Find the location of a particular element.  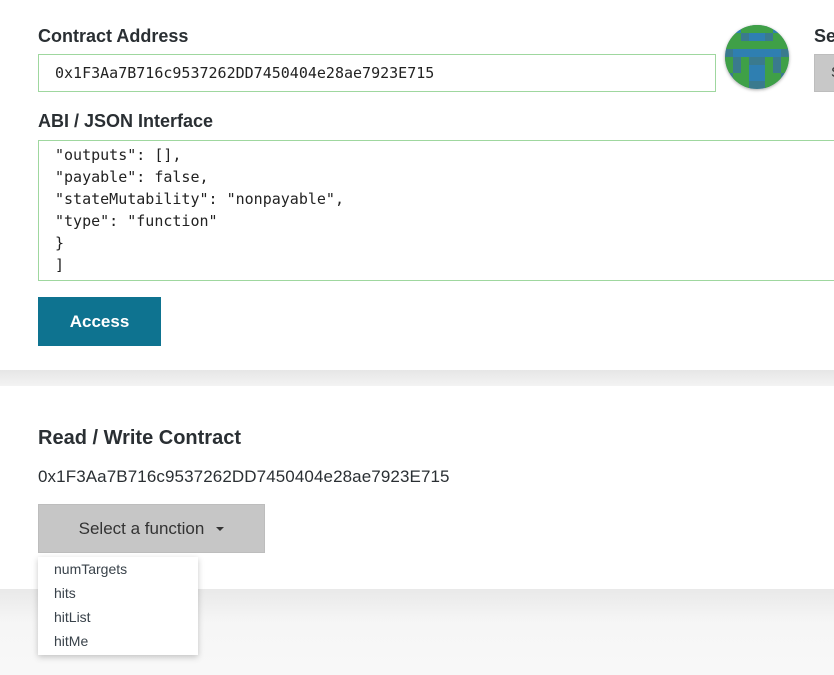

select-existing-button: S is located at coordinates (824, 73).